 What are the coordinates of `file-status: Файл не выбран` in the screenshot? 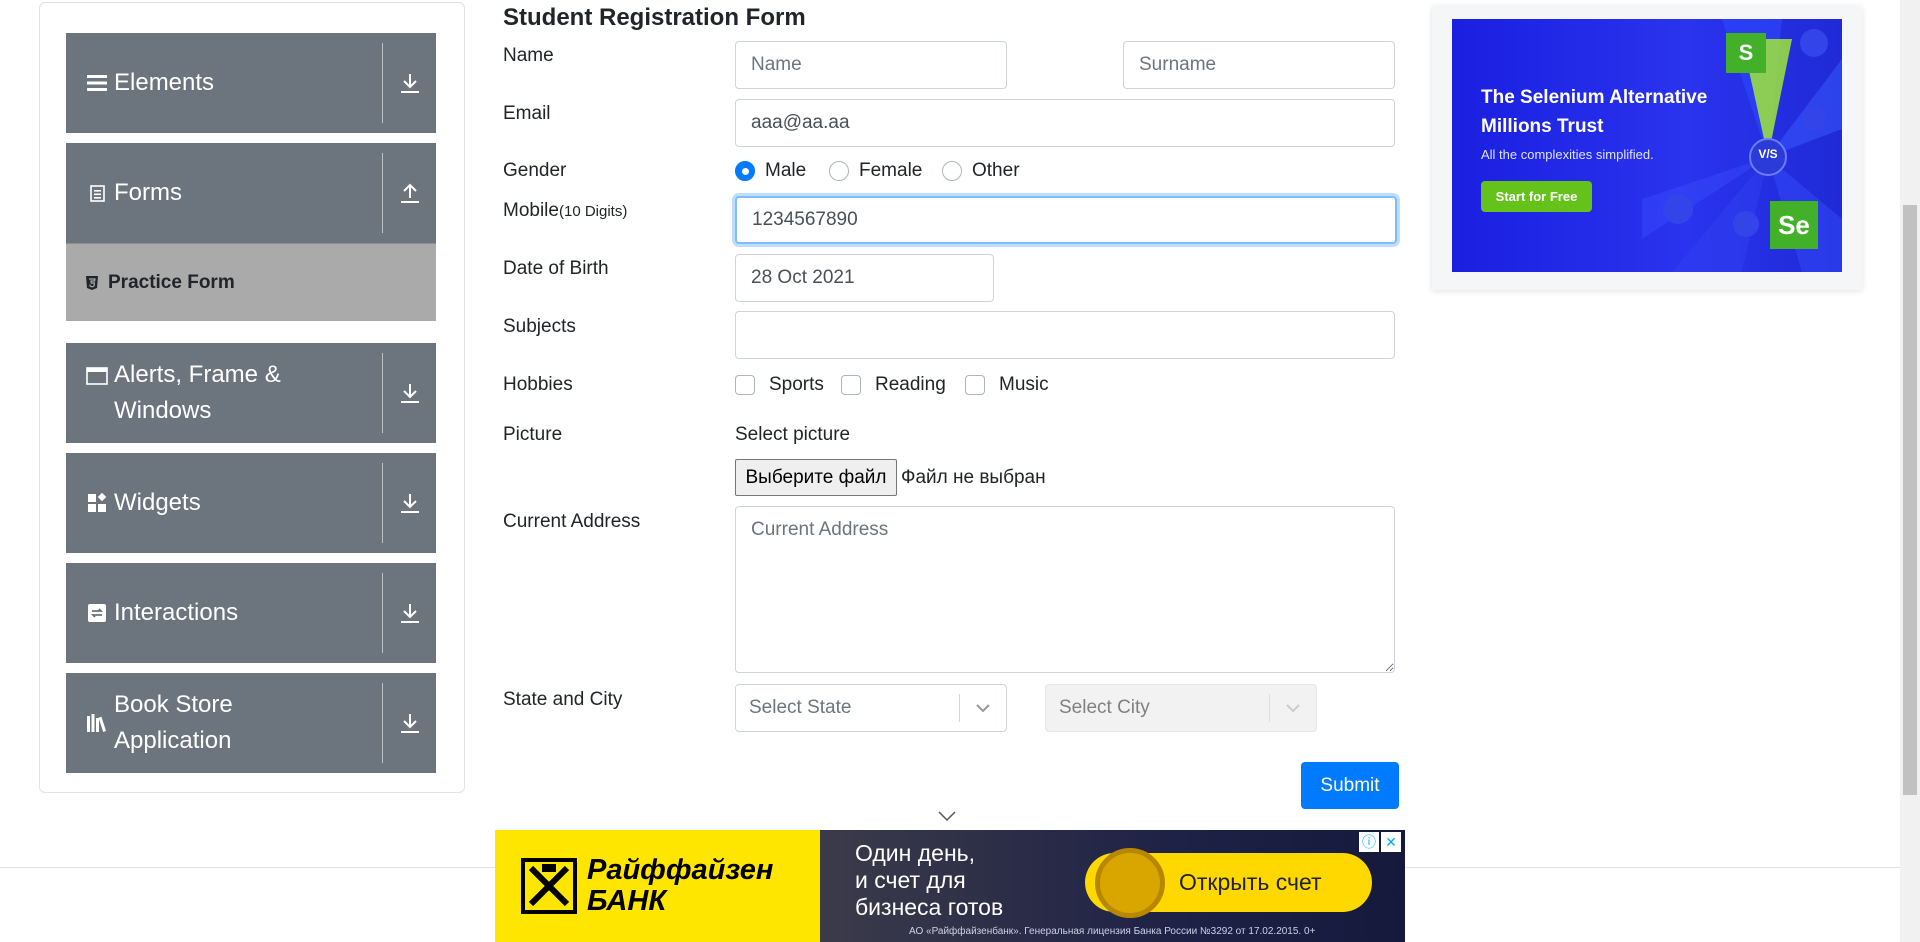 It's located at (973, 477).